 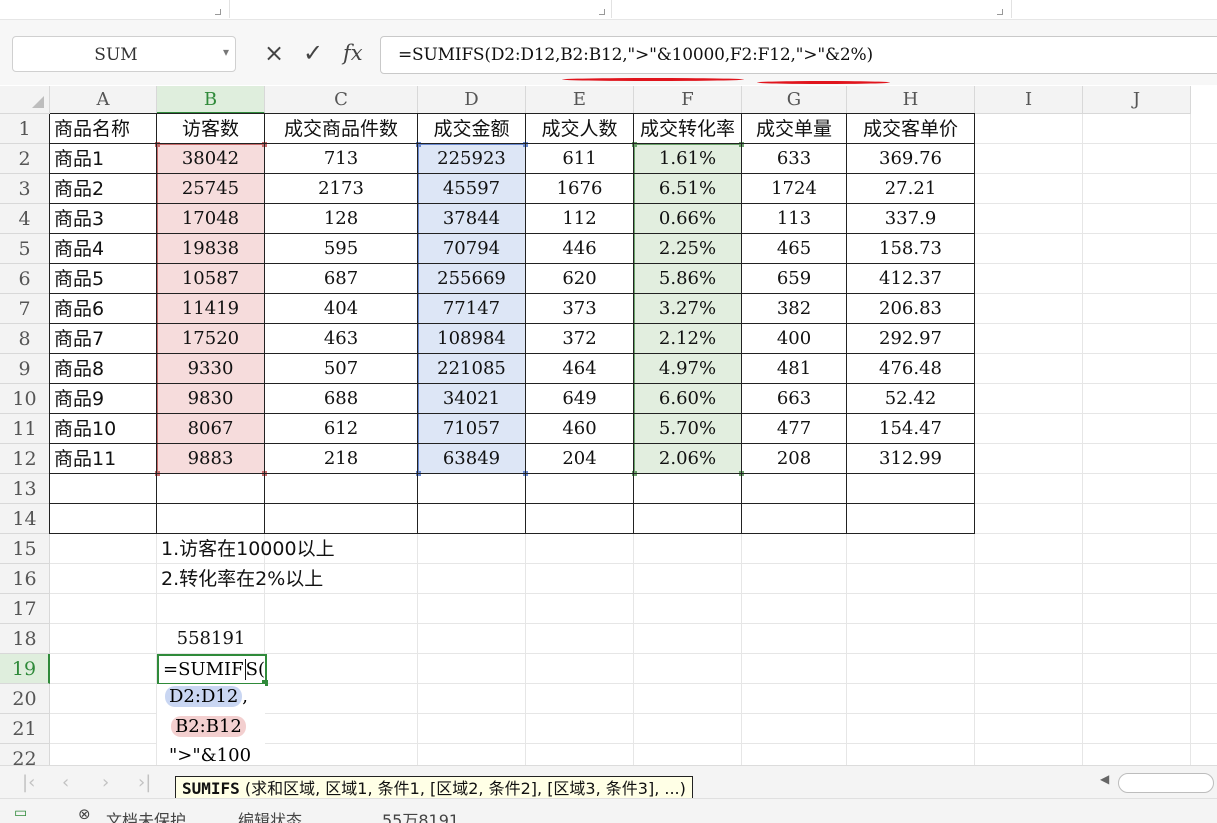 I want to click on table-cell: 45597, so click(x=472, y=189).